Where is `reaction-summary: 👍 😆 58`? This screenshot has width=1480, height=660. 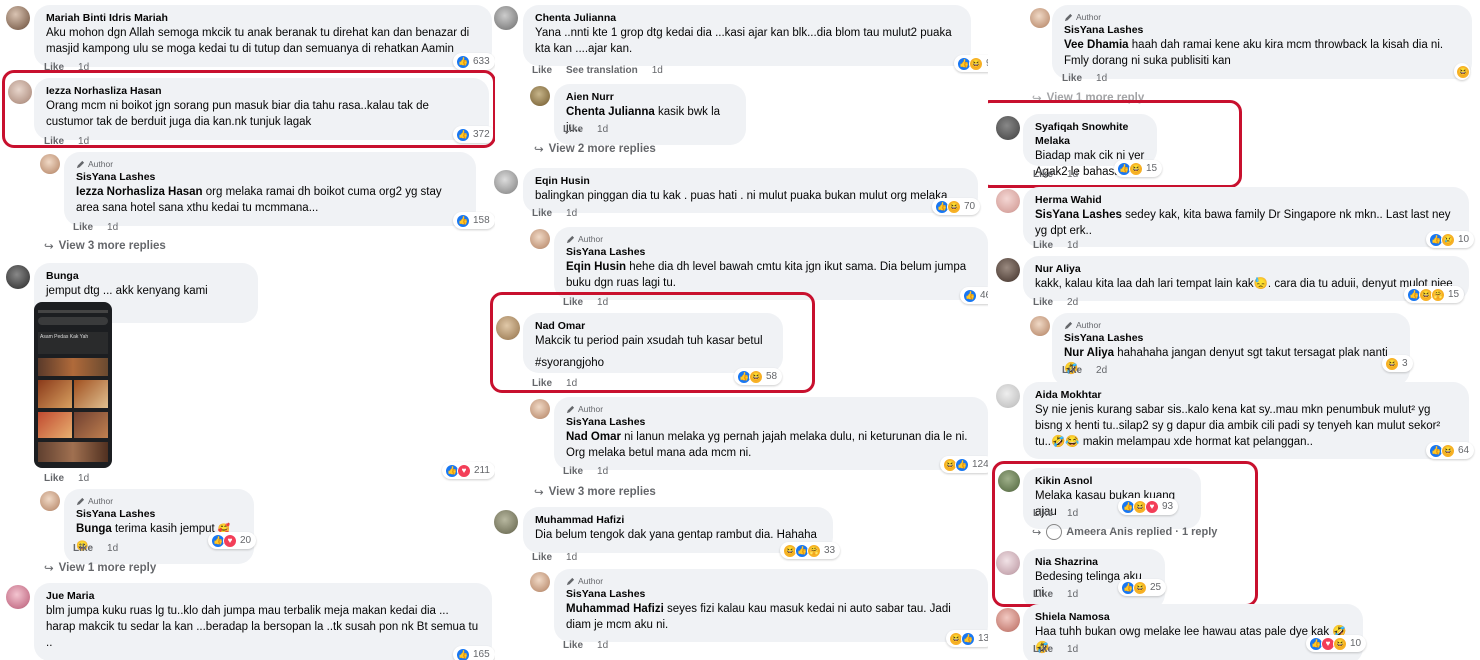
reaction-summary: 👍 😆 58 is located at coordinates (758, 376).